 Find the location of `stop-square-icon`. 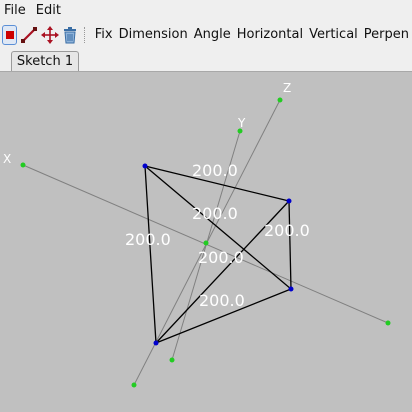

stop-square-icon is located at coordinates (9, 35).